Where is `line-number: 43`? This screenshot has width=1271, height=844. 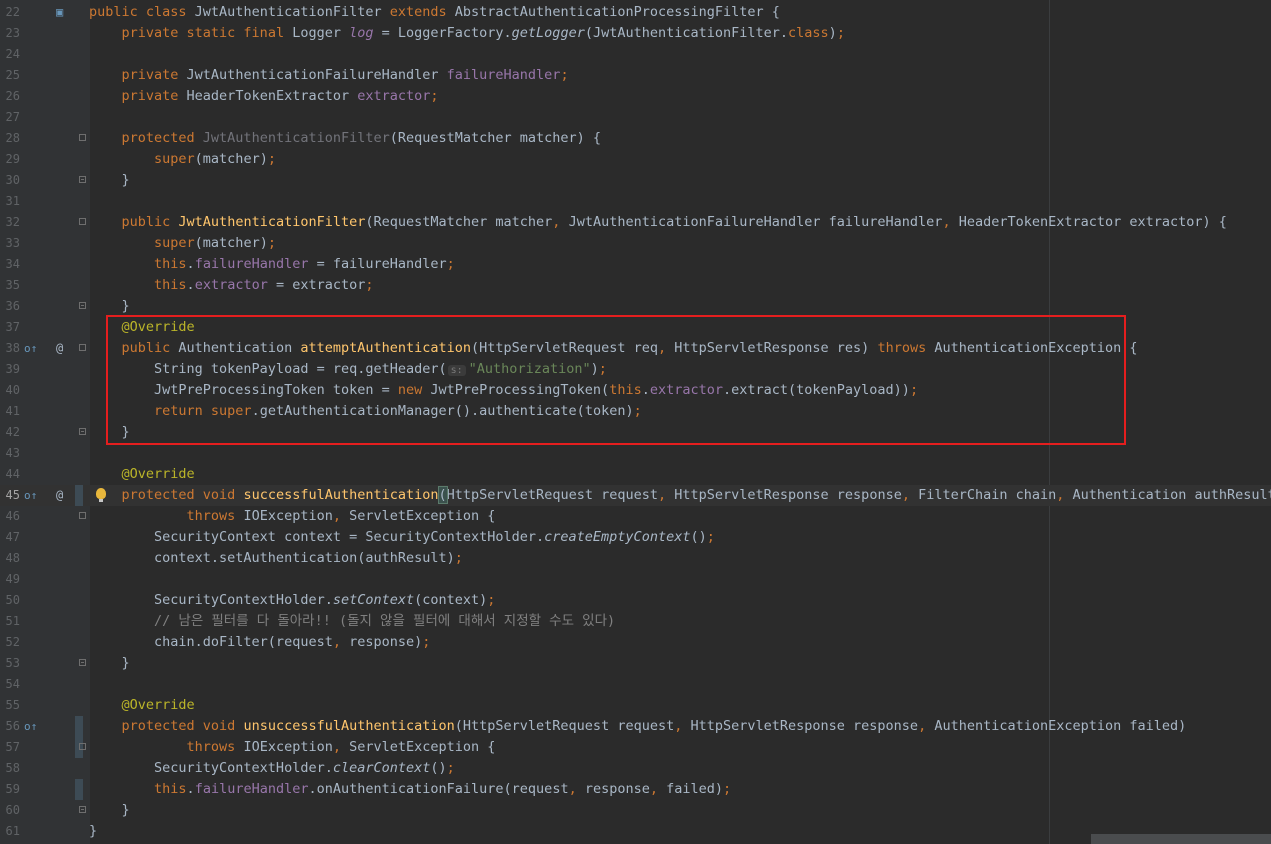
line-number: 43 is located at coordinates (12, 453).